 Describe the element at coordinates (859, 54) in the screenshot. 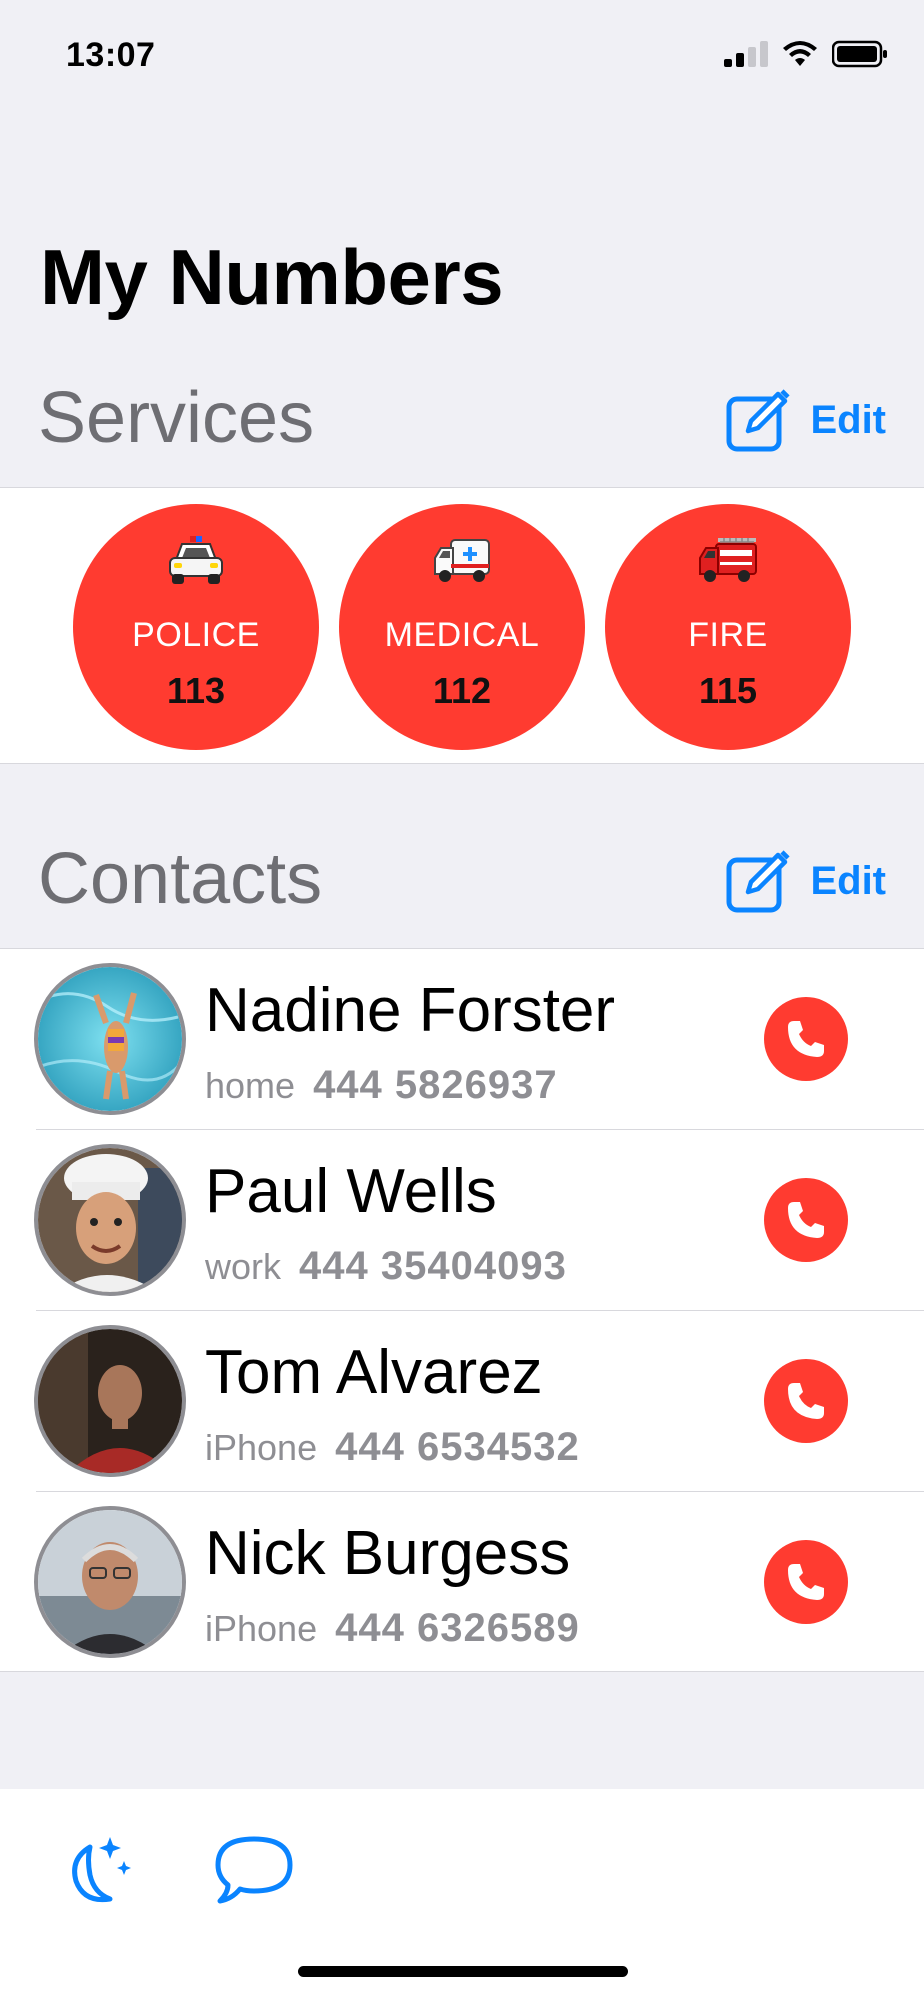

I see `battery-icon` at that location.